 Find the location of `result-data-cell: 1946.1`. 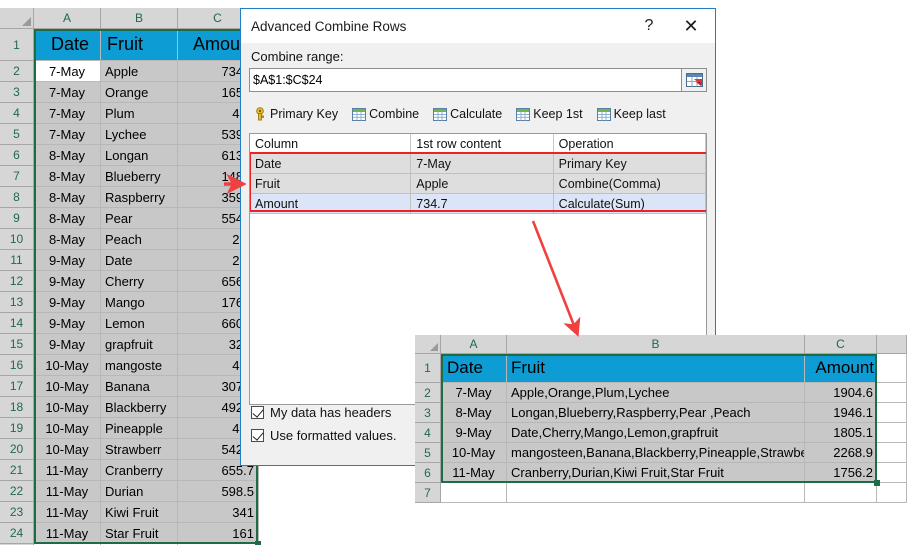

result-data-cell: 1946.1 is located at coordinates (841, 413).